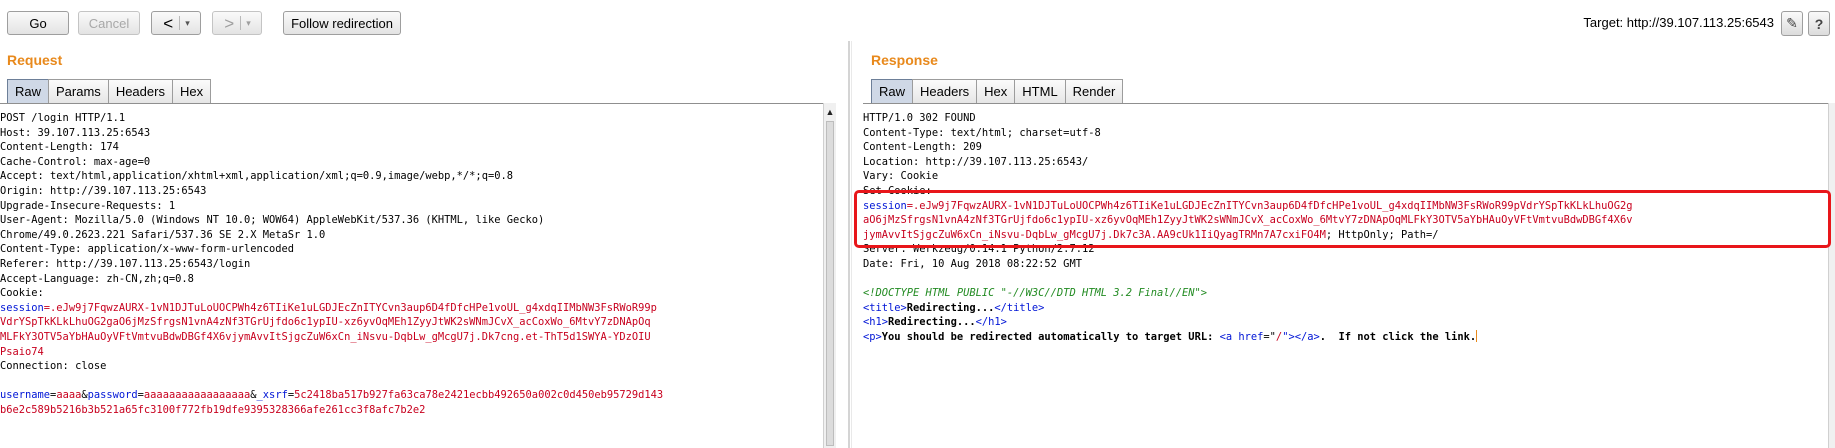 The width and height of the screenshot is (1835, 448). Describe the element at coordinates (1269, 336) in the screenshot. I see `response-token: ="` at that location.